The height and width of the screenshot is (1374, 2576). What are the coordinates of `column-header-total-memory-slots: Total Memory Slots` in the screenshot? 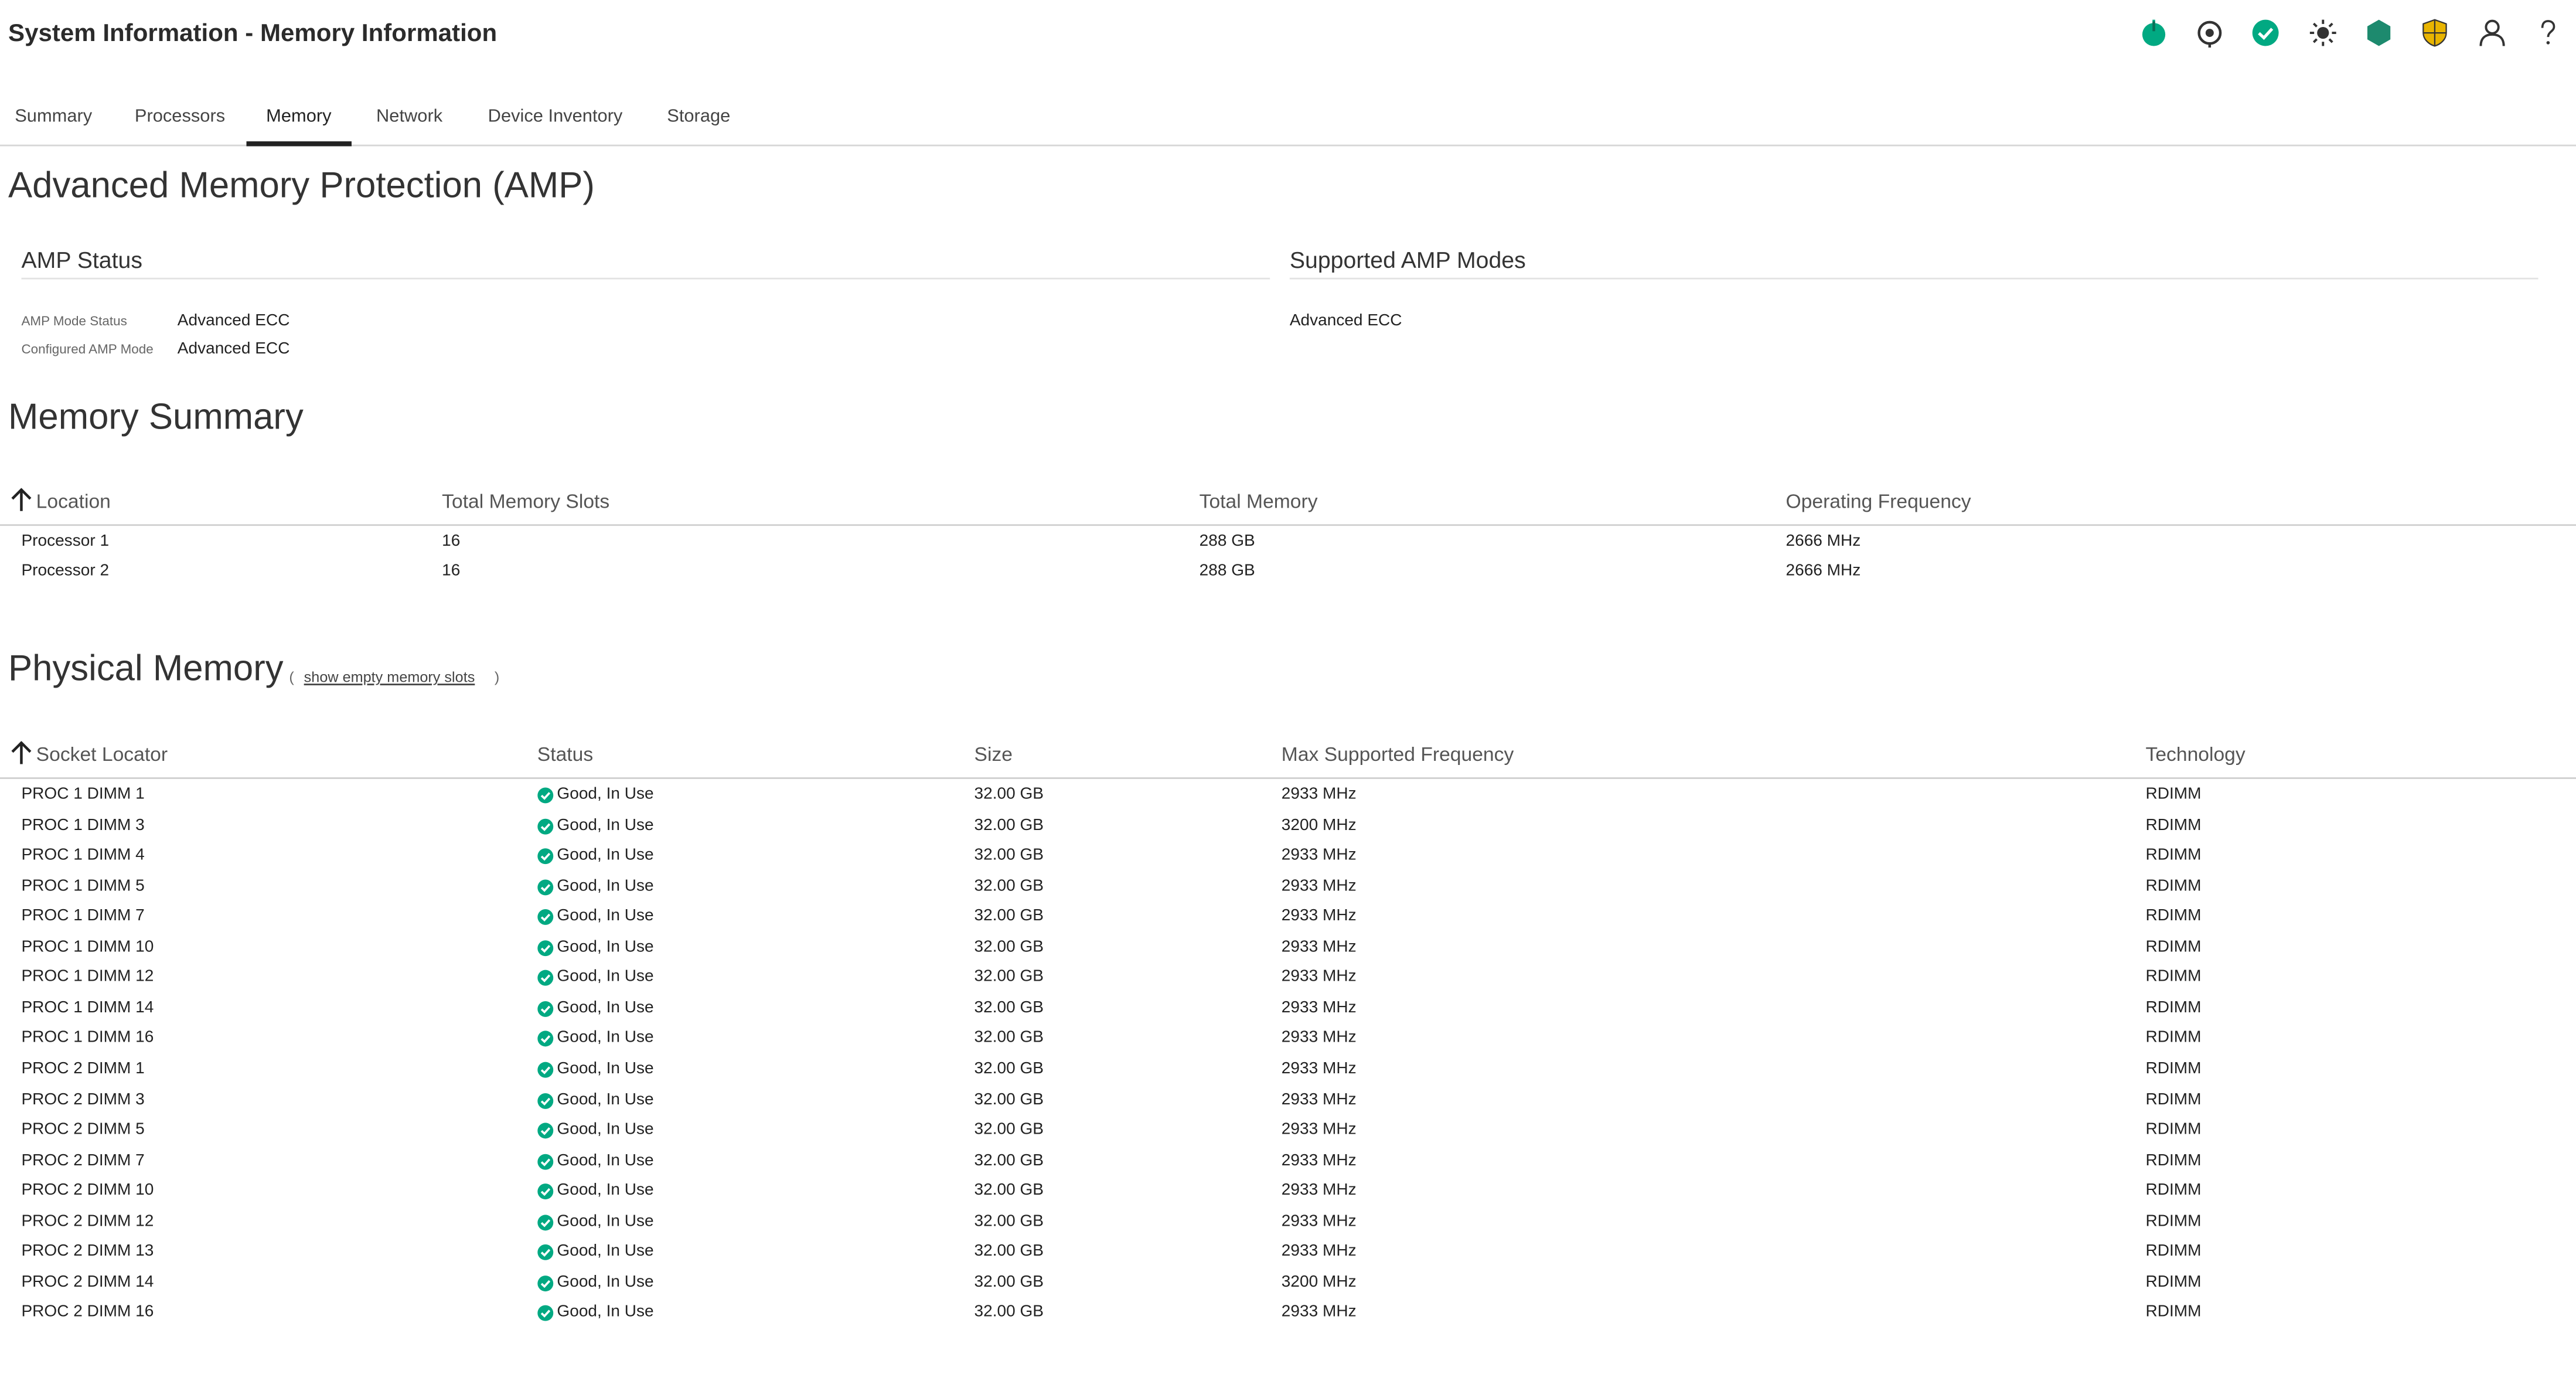 It's located at (525, 501).